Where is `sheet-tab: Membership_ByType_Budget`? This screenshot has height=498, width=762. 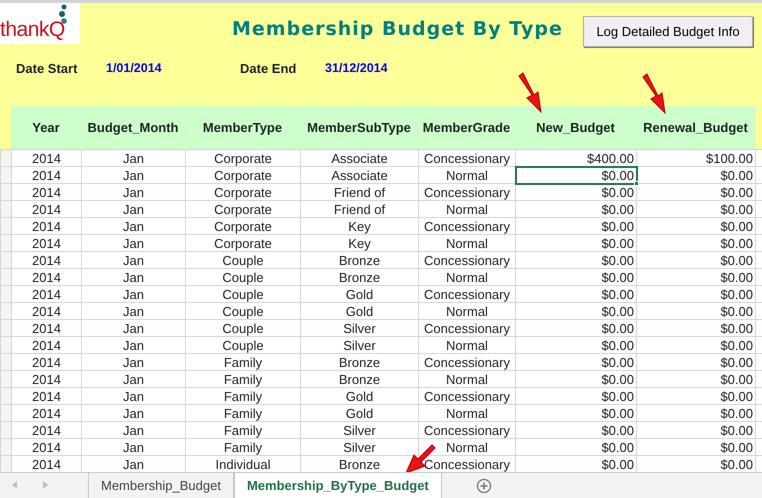 sheet-tab: Membership_ByType_Budget is located at coordinates (338, 485).